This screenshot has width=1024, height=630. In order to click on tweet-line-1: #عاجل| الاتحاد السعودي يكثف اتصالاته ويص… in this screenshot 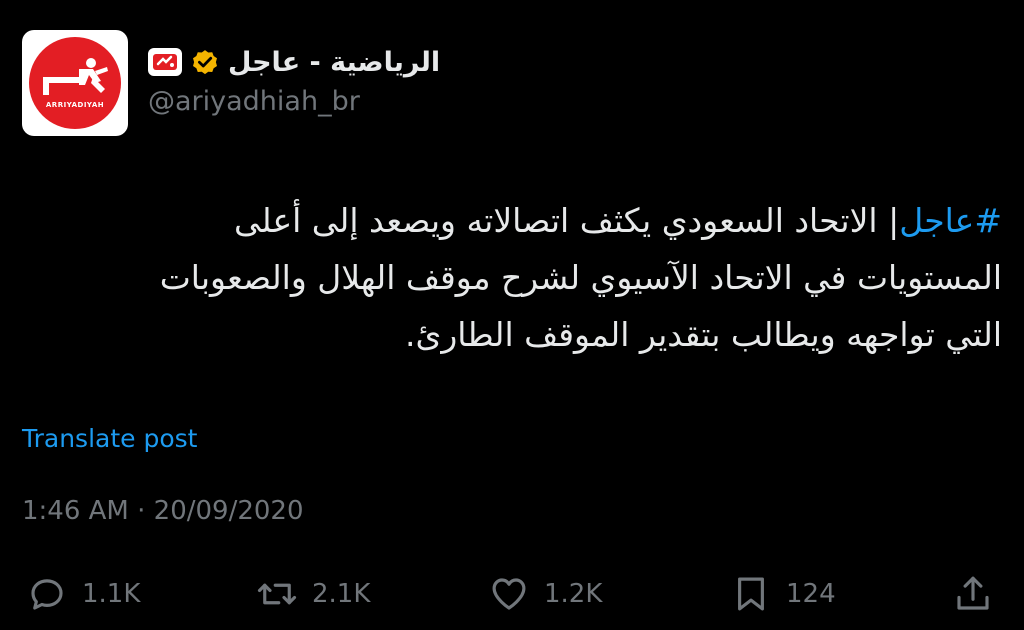, I will do `click(512, 220)`.